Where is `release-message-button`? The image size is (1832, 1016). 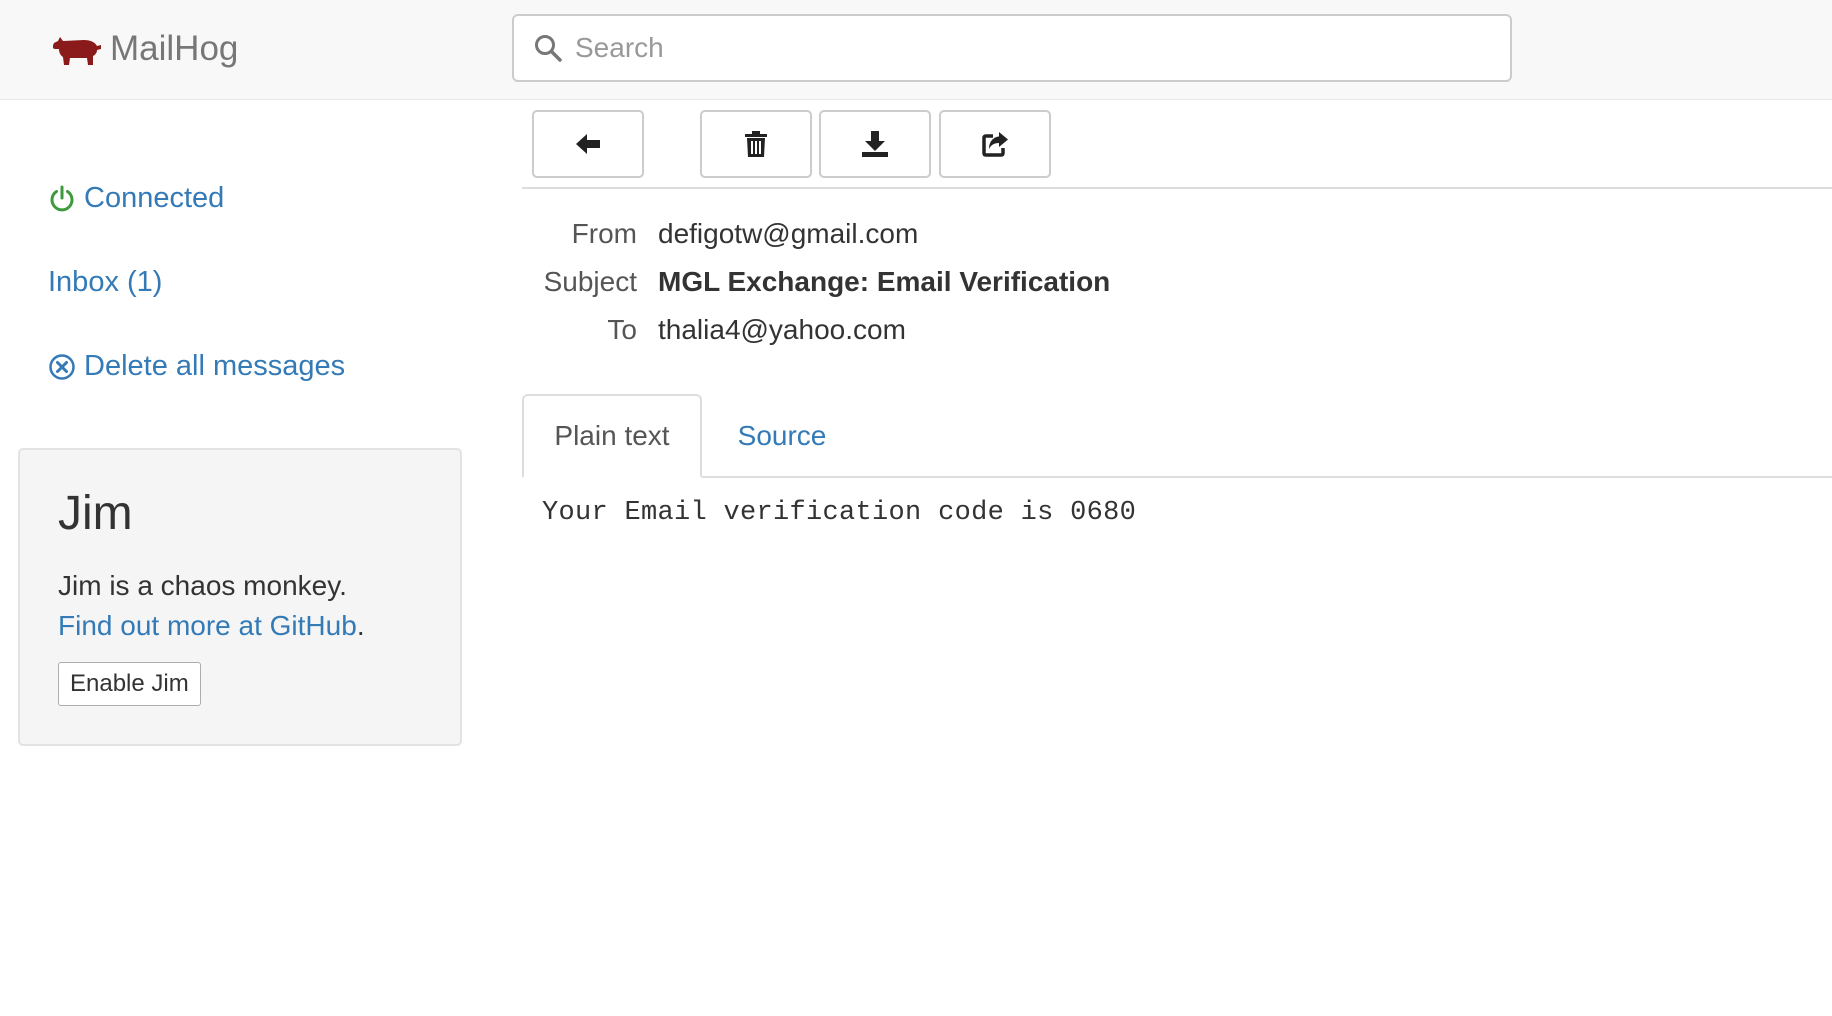 release-message-button is located at coordinates (995, 144).